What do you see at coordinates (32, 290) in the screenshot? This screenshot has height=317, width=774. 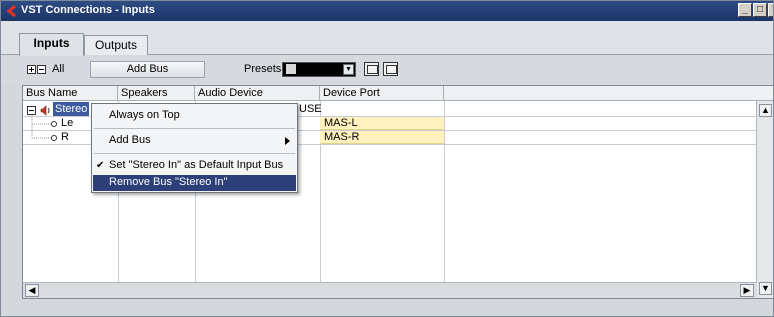 I see `scroll-left-icon: ◀` at bounding box center [32, 290].